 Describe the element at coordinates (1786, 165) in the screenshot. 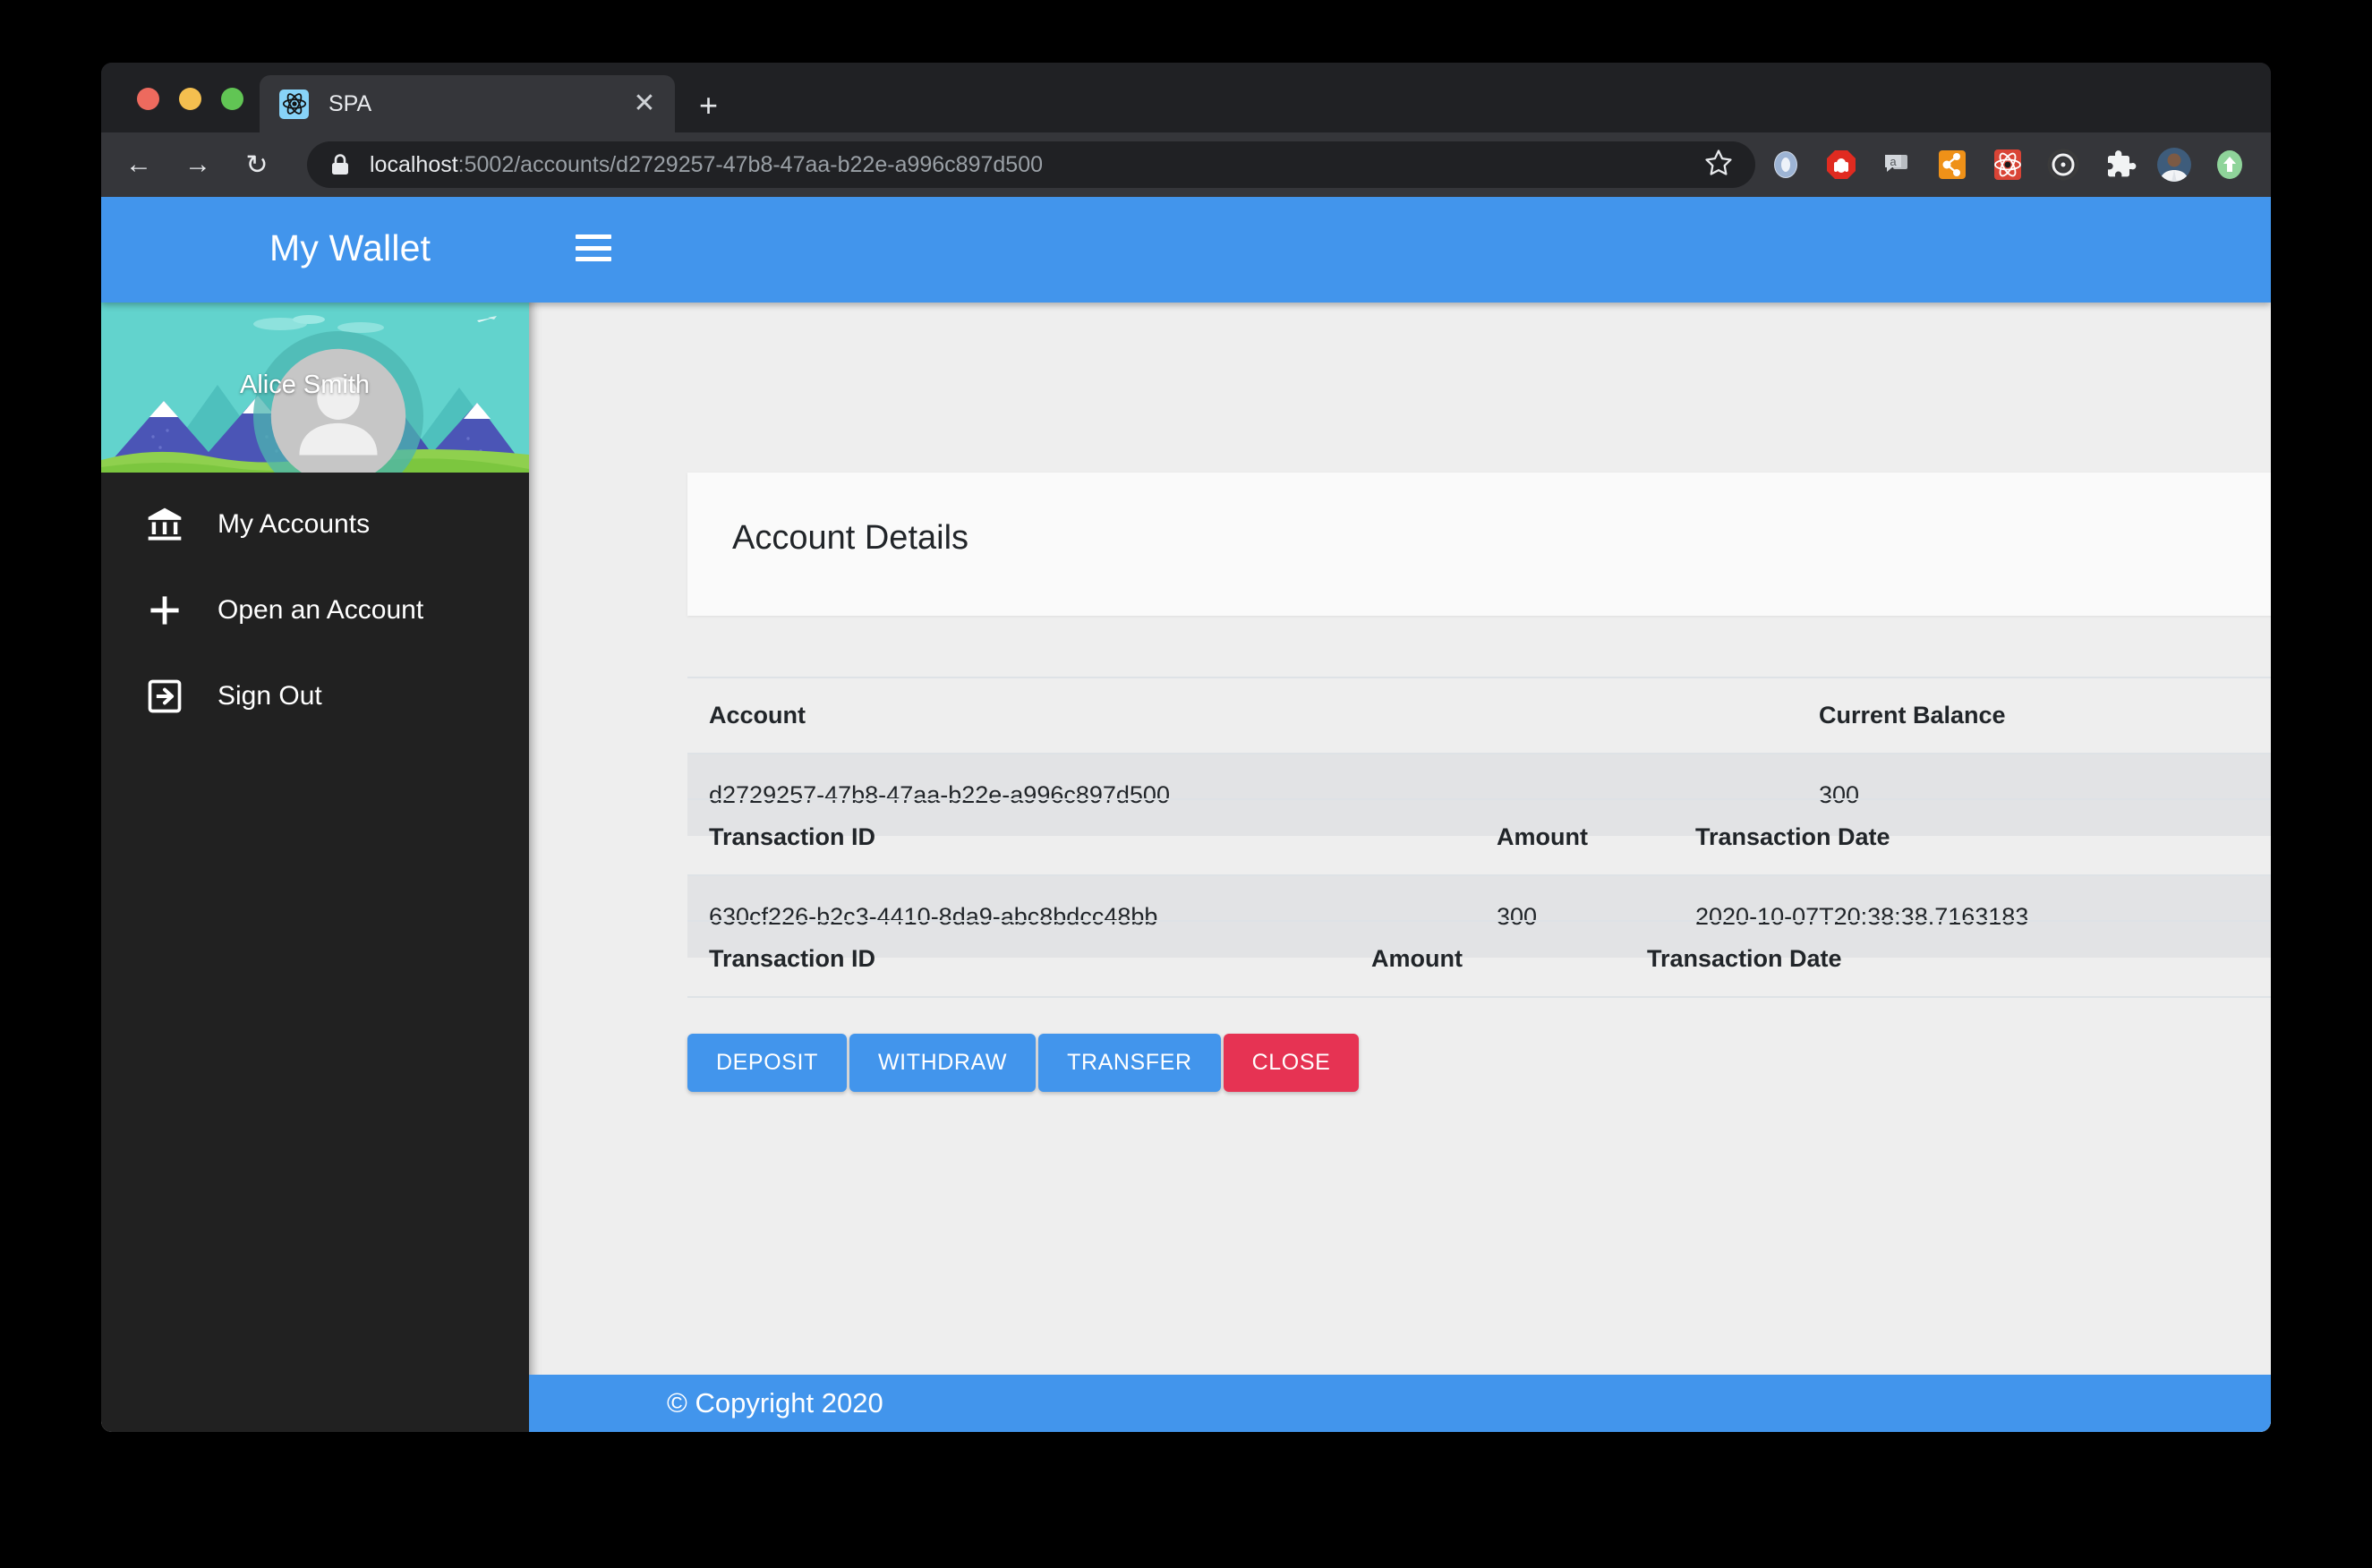

I see `ring-extension-icon` at that location.